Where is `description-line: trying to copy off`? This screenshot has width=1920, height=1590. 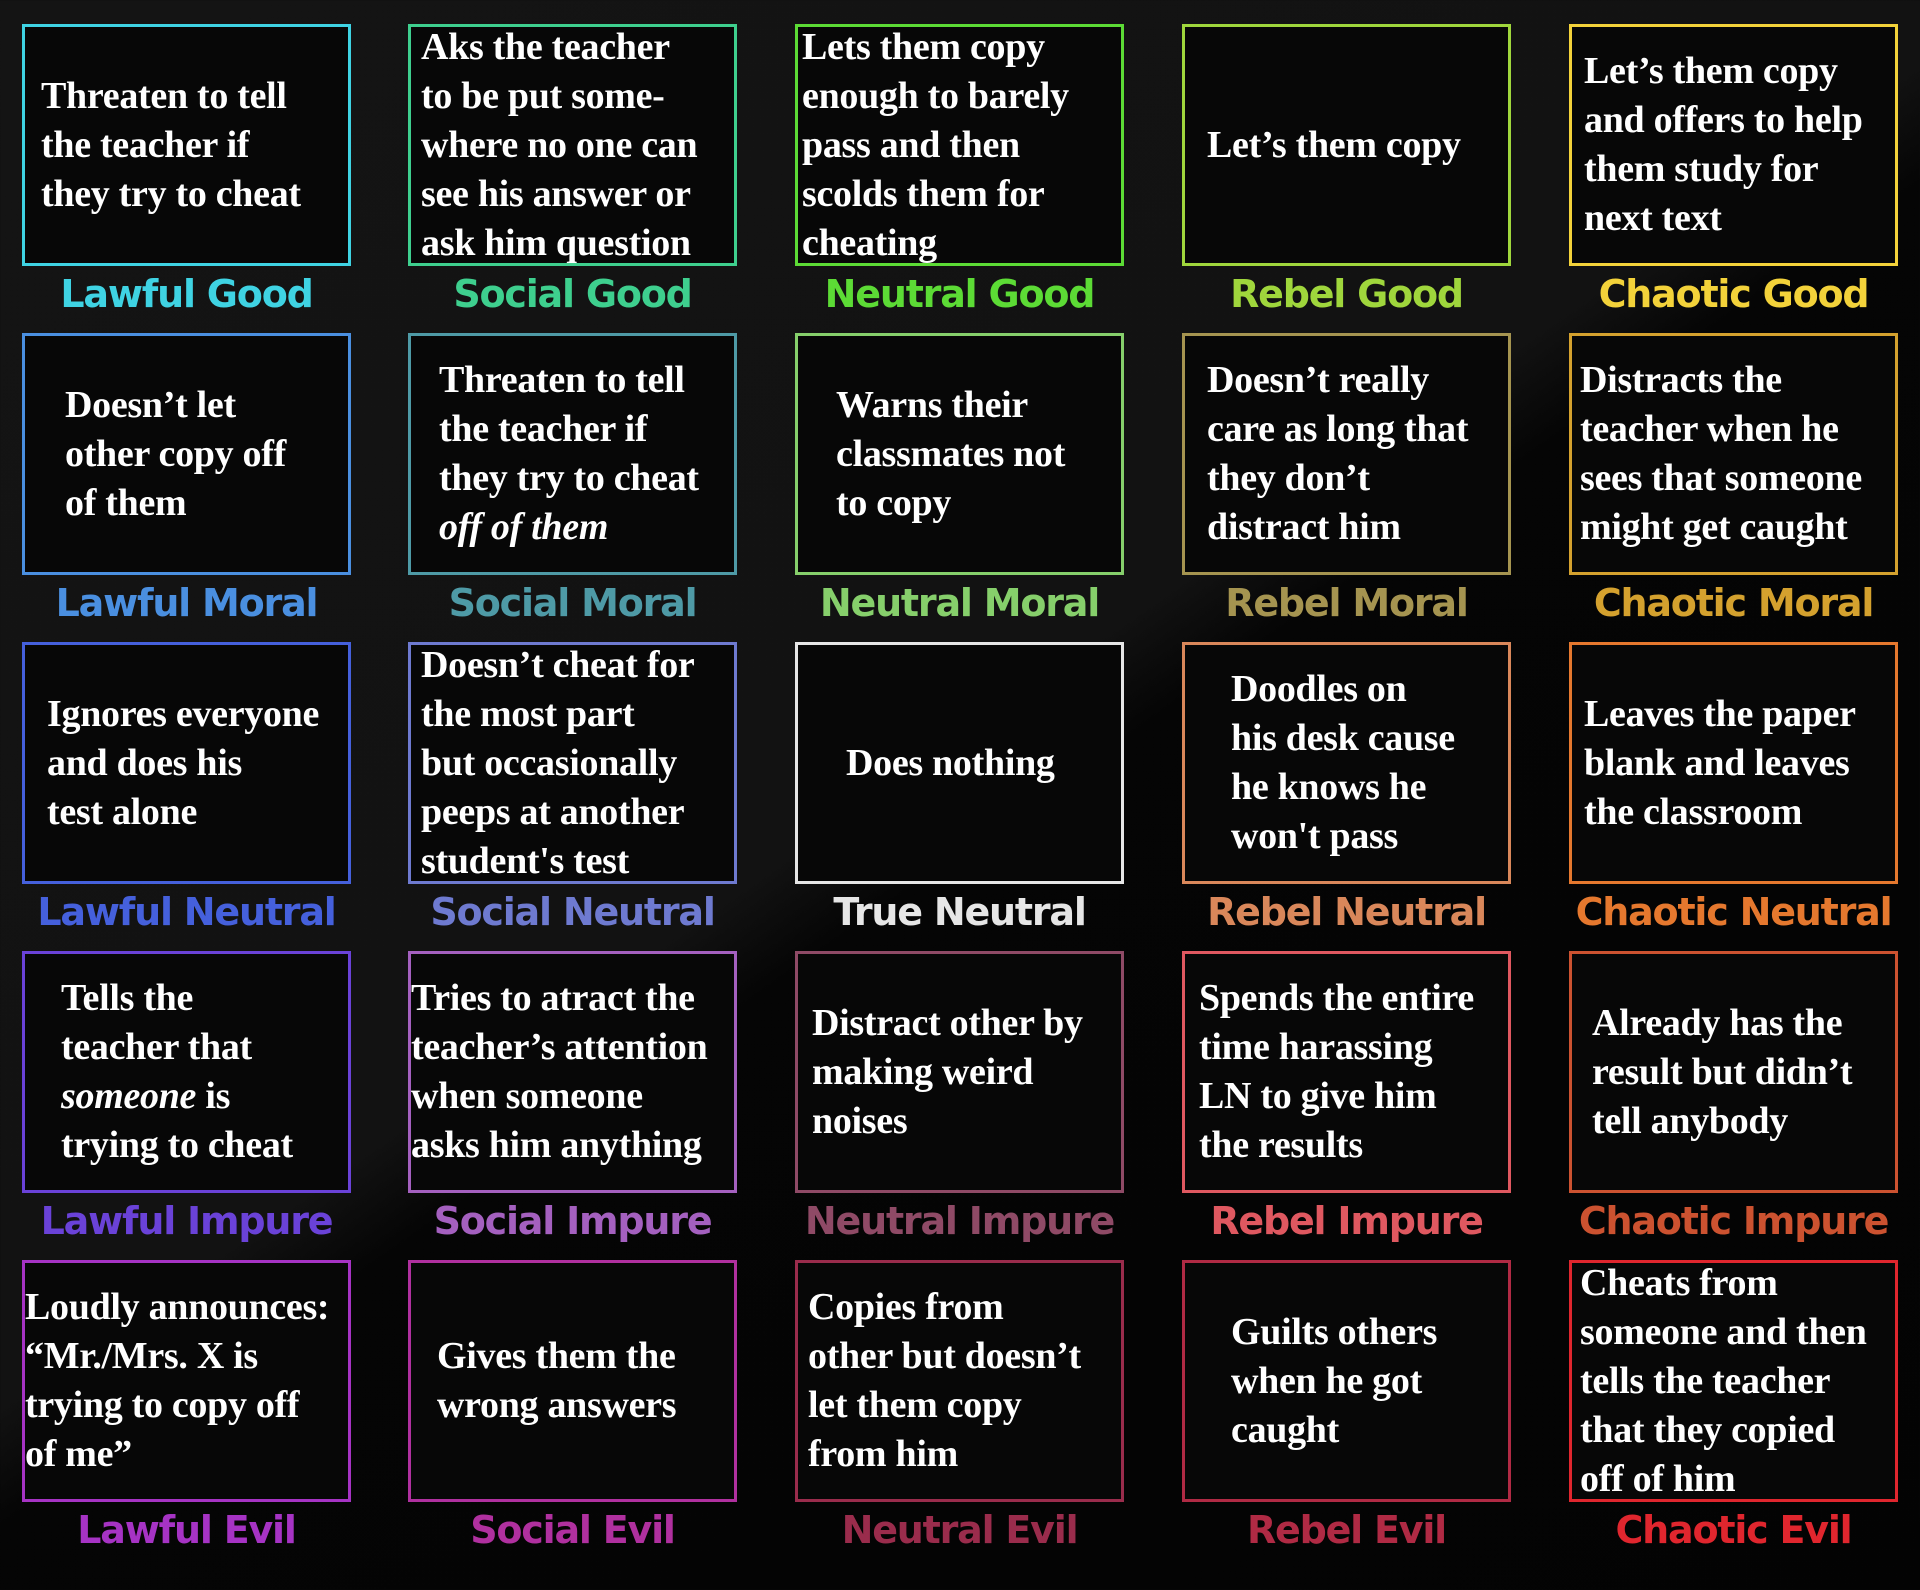
description-line: trying to copy off is located at coordinates (162, 1405).